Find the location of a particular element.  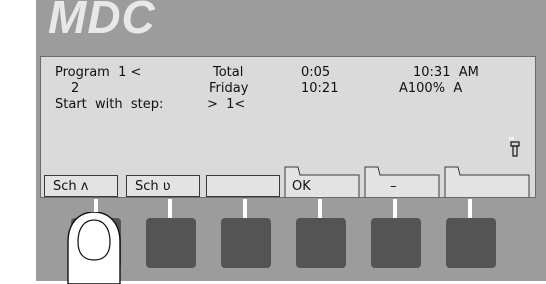

start-step-label: Start with step: is located at coordinates (109, 104).